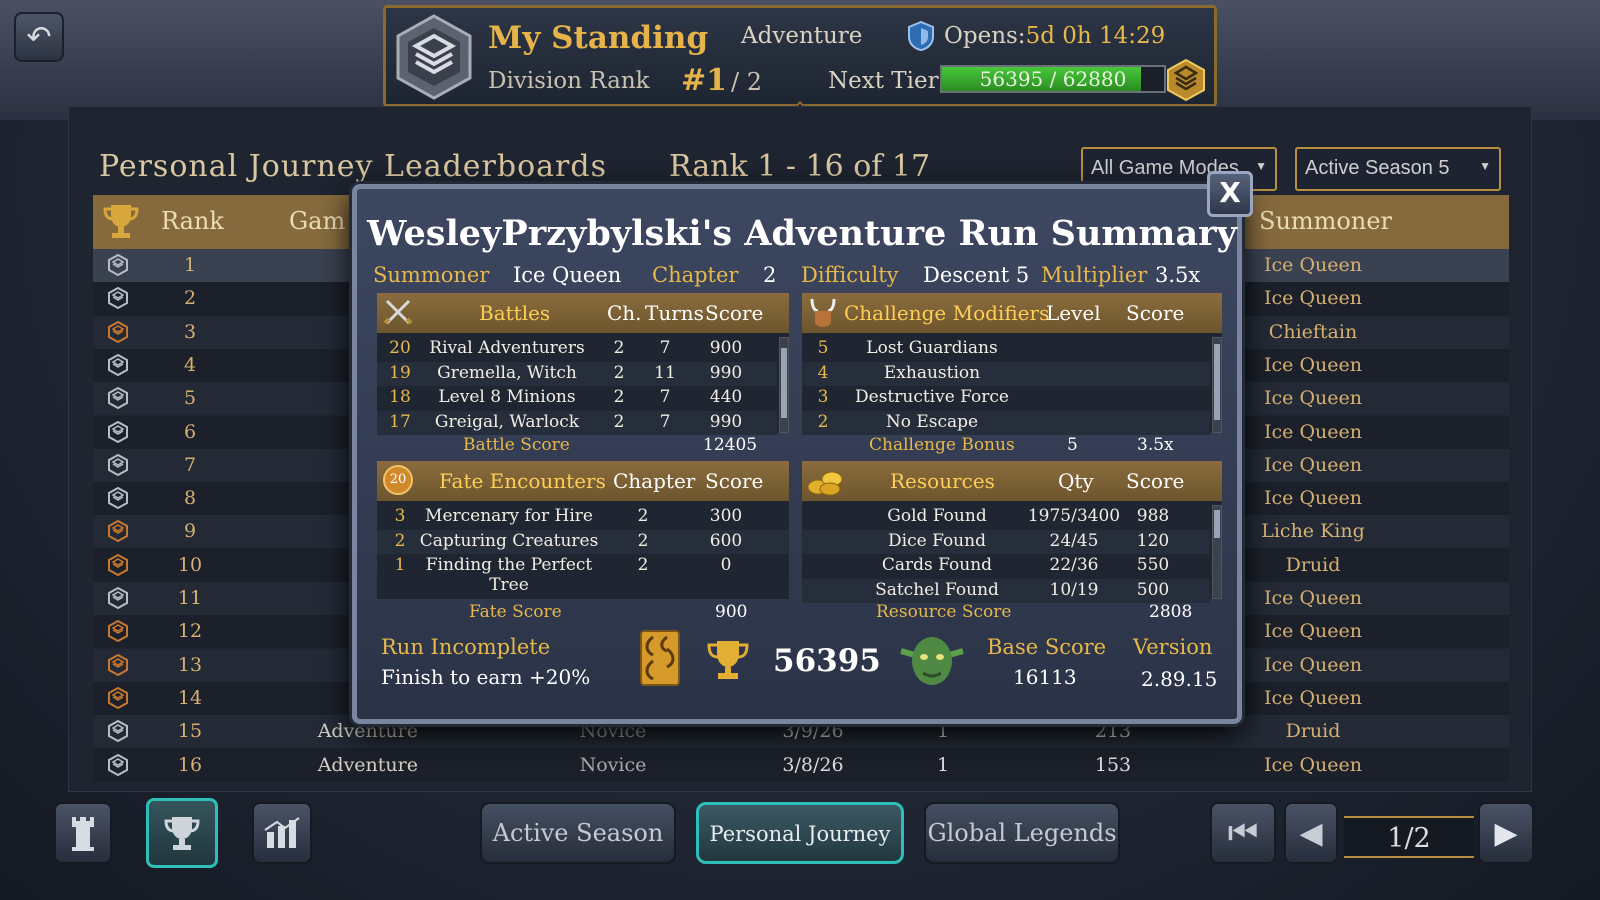 This screenshot has height=900, width=1600. I want to click on challenge-number: 2, so click(823, 421).